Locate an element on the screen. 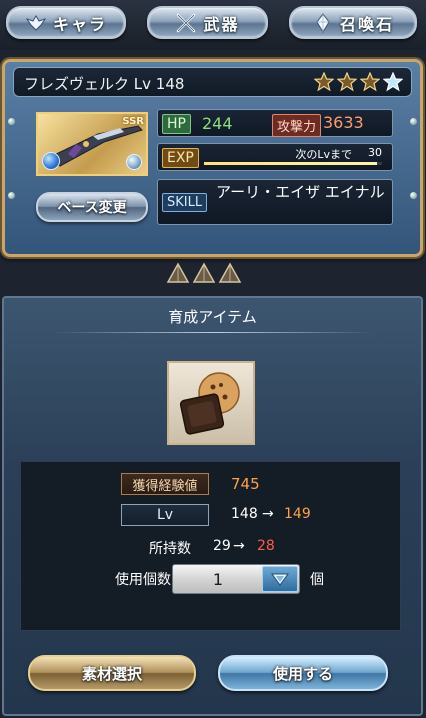  use-count-value: 1 is located at coordinates (218, 579).